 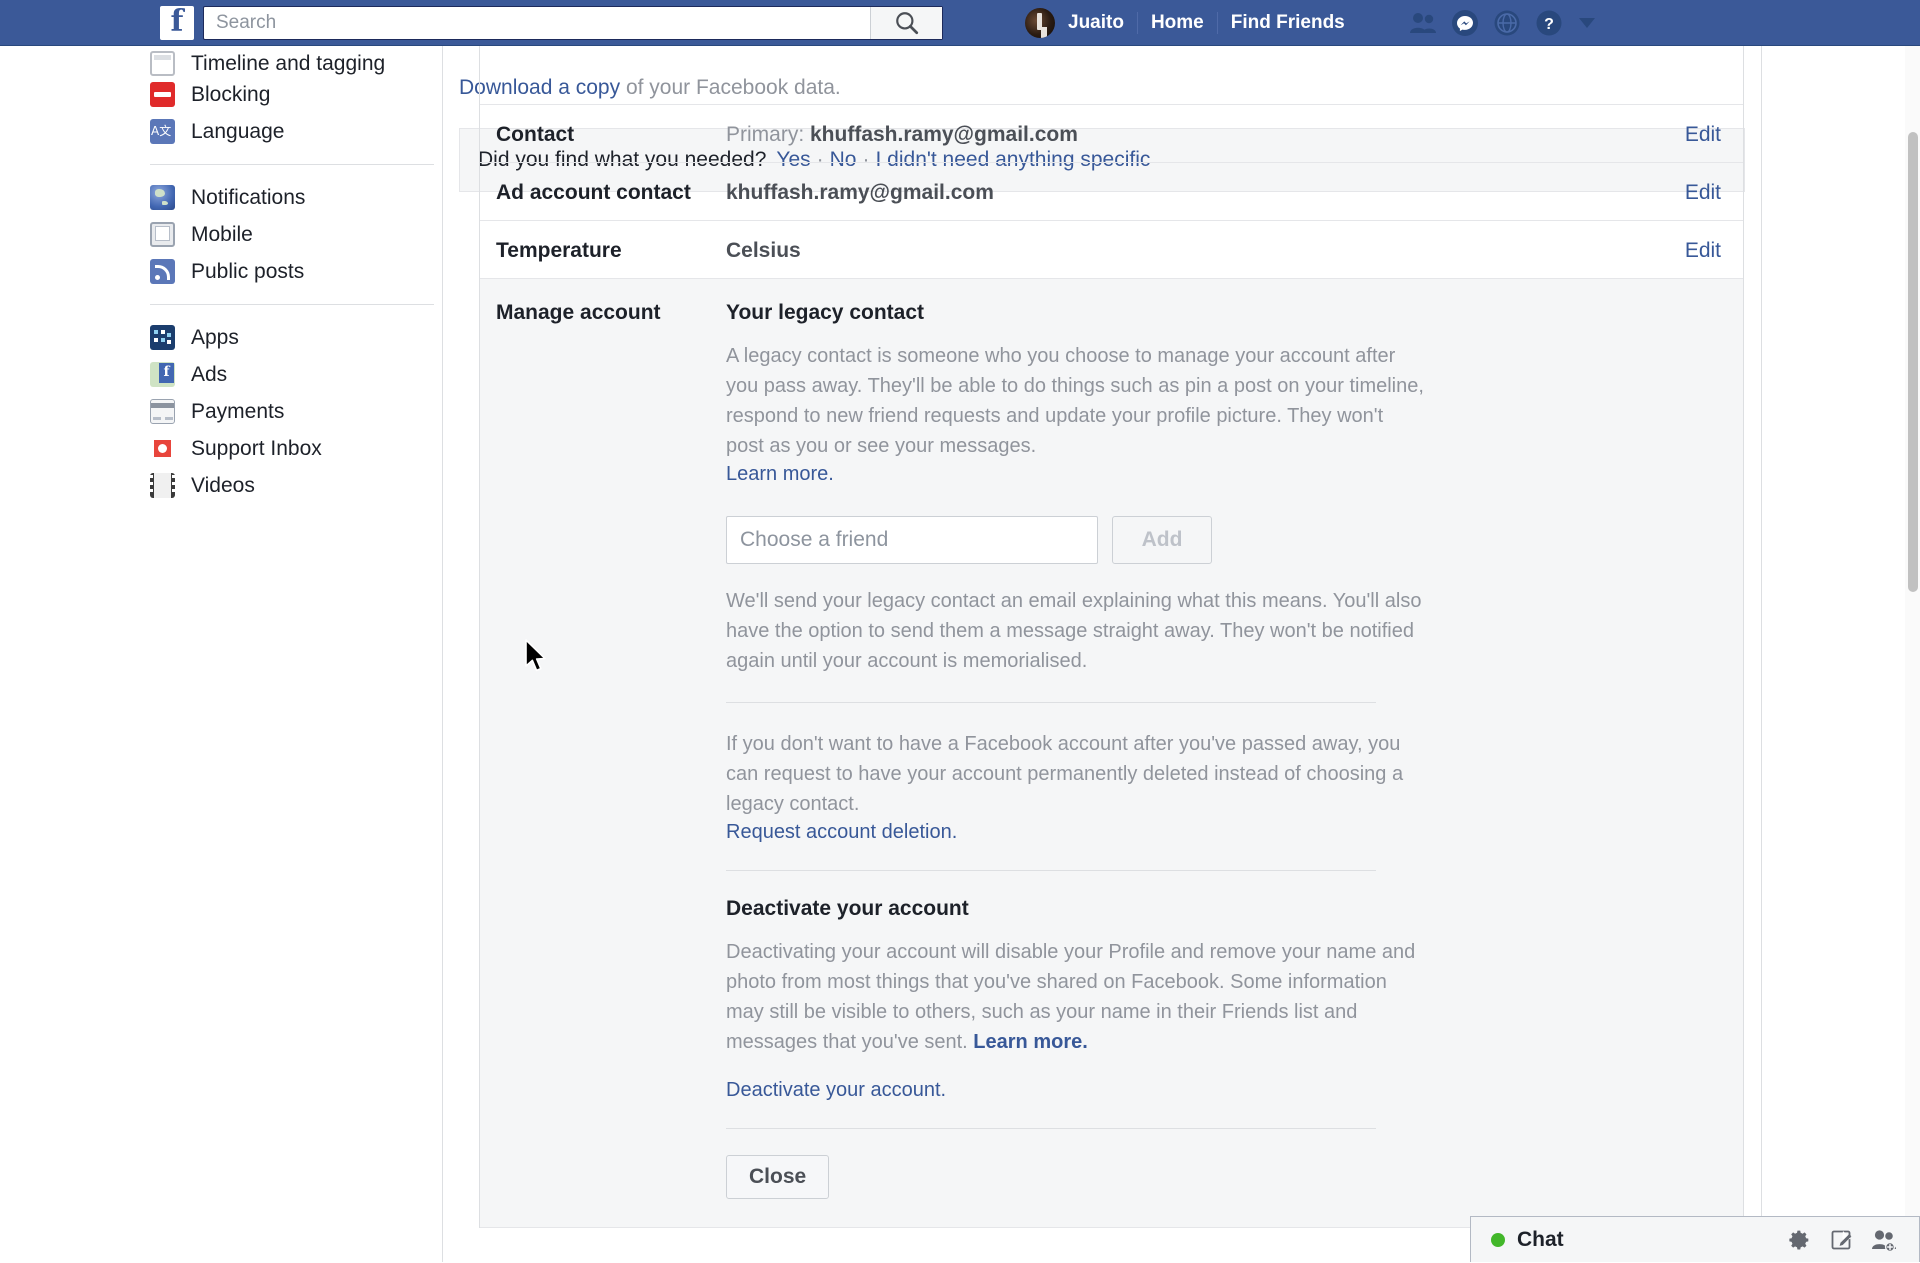 I want to click on page-scrollbar-thumb, so click(x=1913, y=362).